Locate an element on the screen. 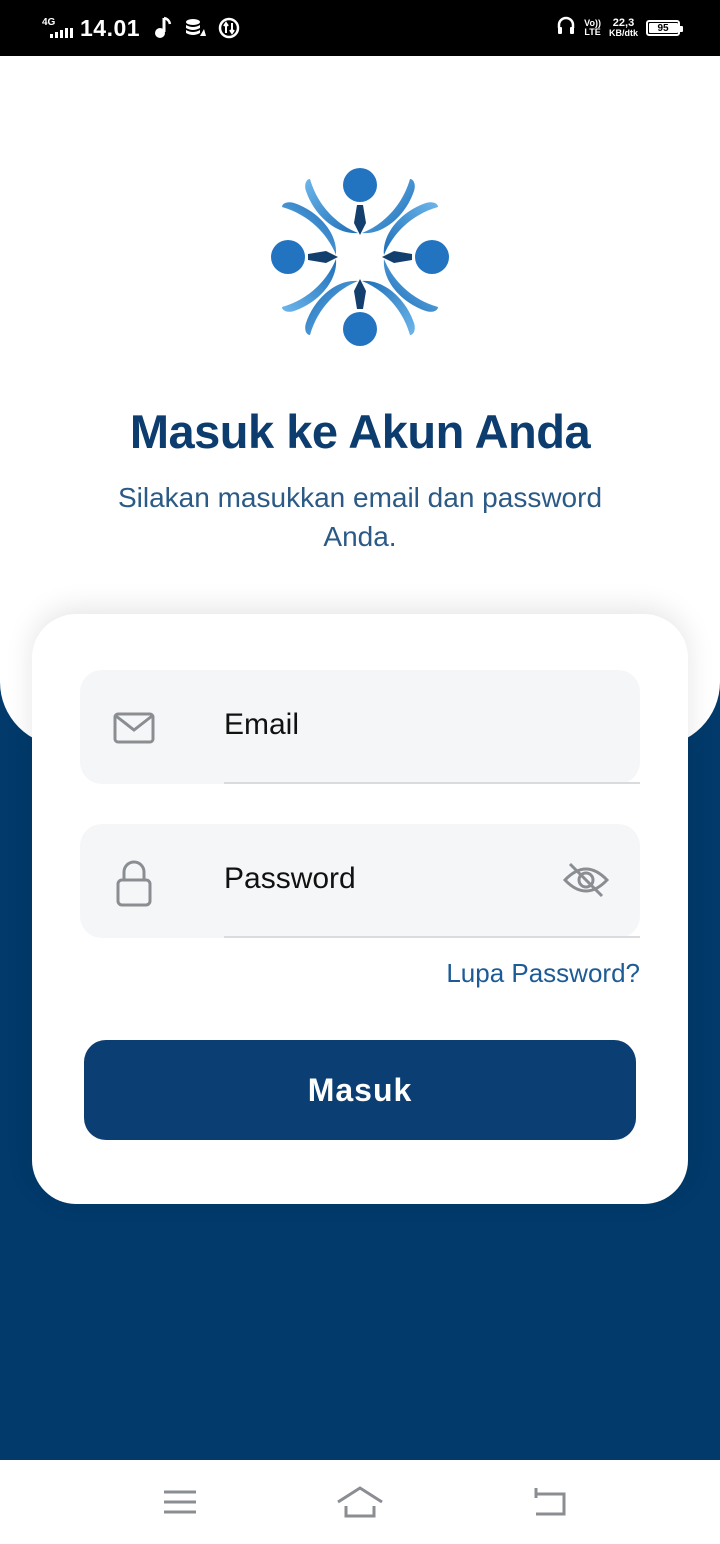  data-transfer-icon is located at coordinates (229, 28).